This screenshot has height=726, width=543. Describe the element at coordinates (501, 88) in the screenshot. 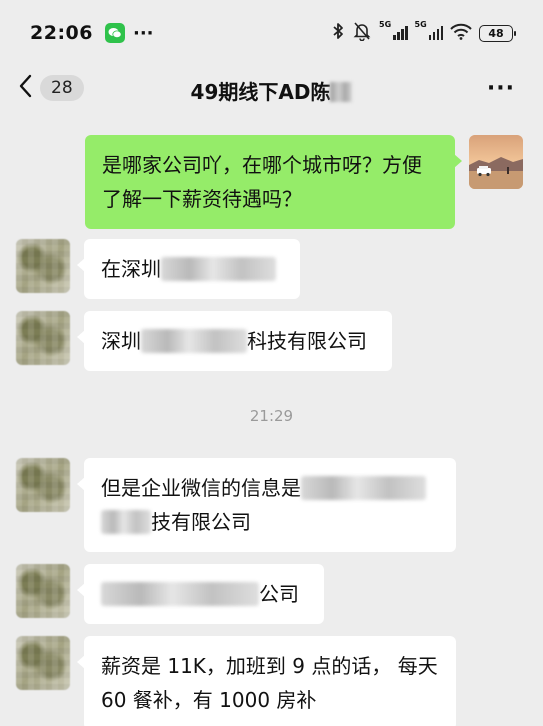

I see `more-options-button: ···` at that location.